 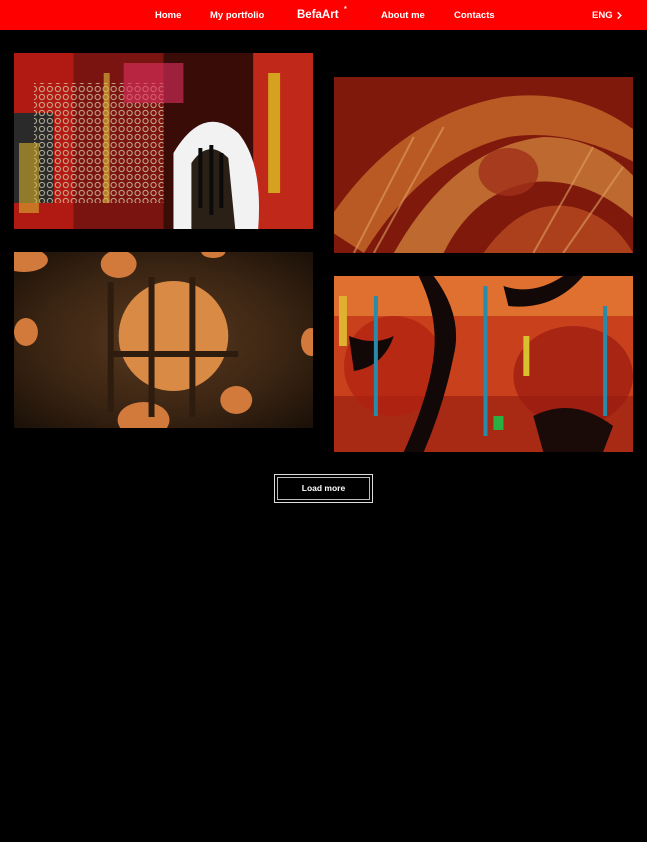 What do you see at coordinates (323, 488) in the screenshot?
I see `load-more-button: Load more` at bounding box center [323, 488].